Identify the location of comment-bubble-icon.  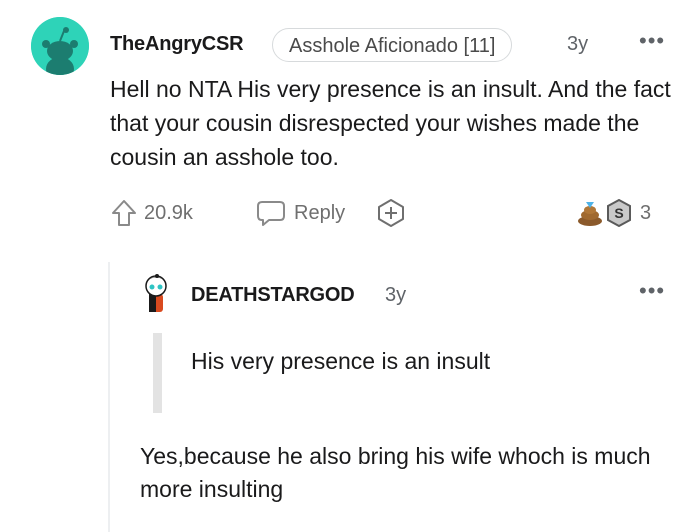
(271, 213).